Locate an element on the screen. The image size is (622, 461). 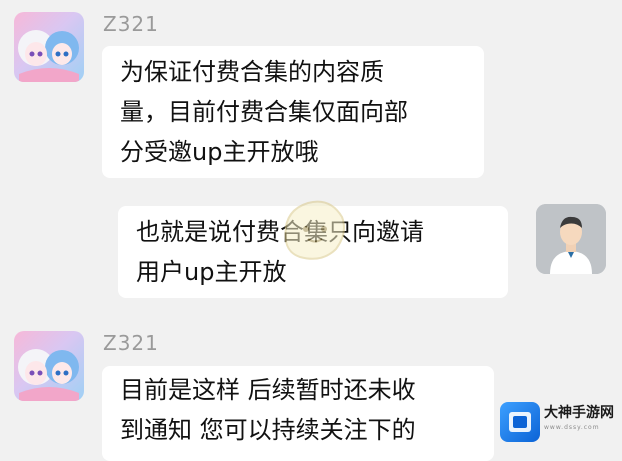
message-line: 到通知 您可以持续关注下的 is located at coordinates (268, 430).